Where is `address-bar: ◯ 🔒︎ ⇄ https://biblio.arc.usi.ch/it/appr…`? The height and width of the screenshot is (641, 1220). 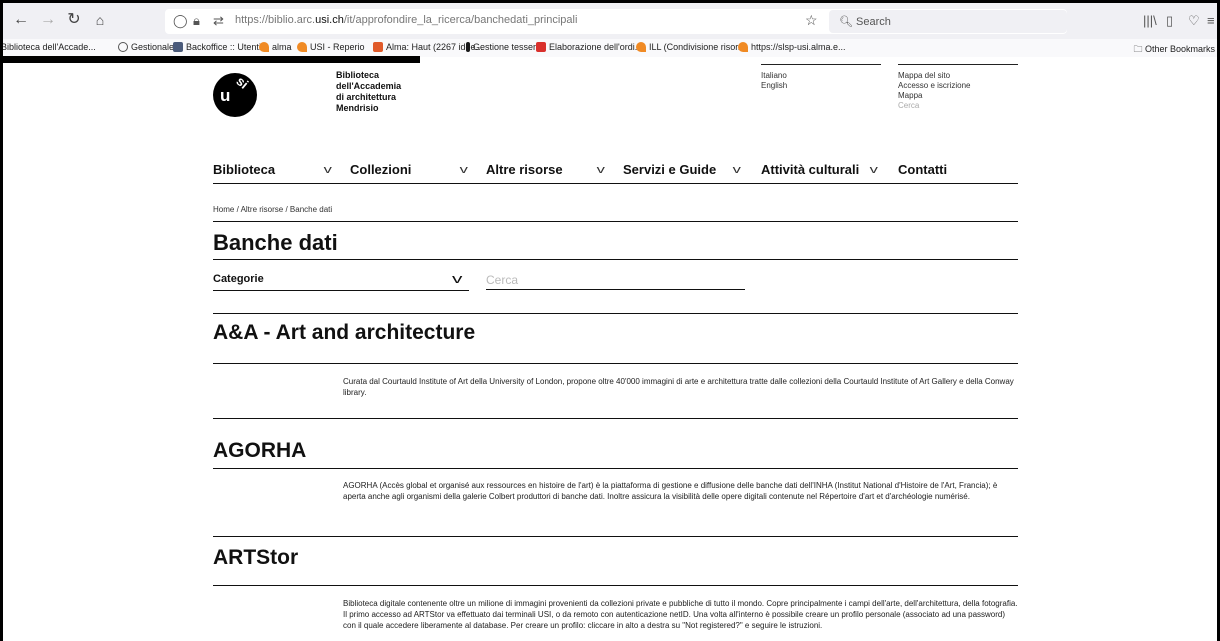
address-bar: ◯ 🔒︎ ⇄ https://biblio.arc.usi.ch/it/appr… is located at coordinates (616, 21).